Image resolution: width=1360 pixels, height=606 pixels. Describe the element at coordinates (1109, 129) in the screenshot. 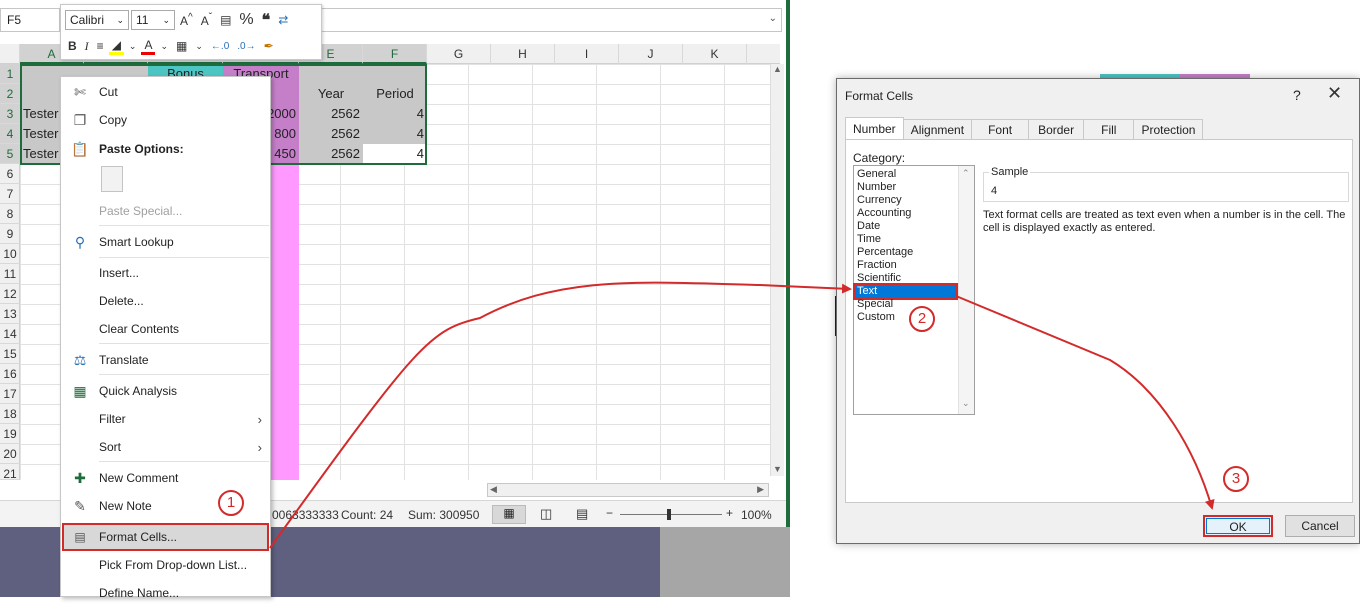

I see `tab-fill: Fill` at that location.